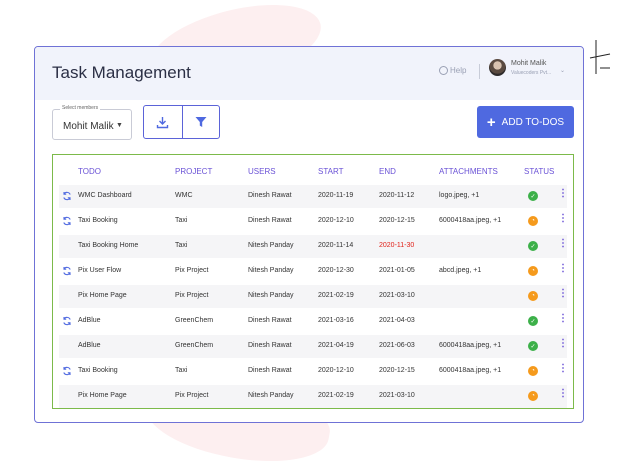 The image size is (618, 466). Describe the element at coordinates (397, 345) in the screenshot. I see `cell-end: 2021-06-03` at that location.